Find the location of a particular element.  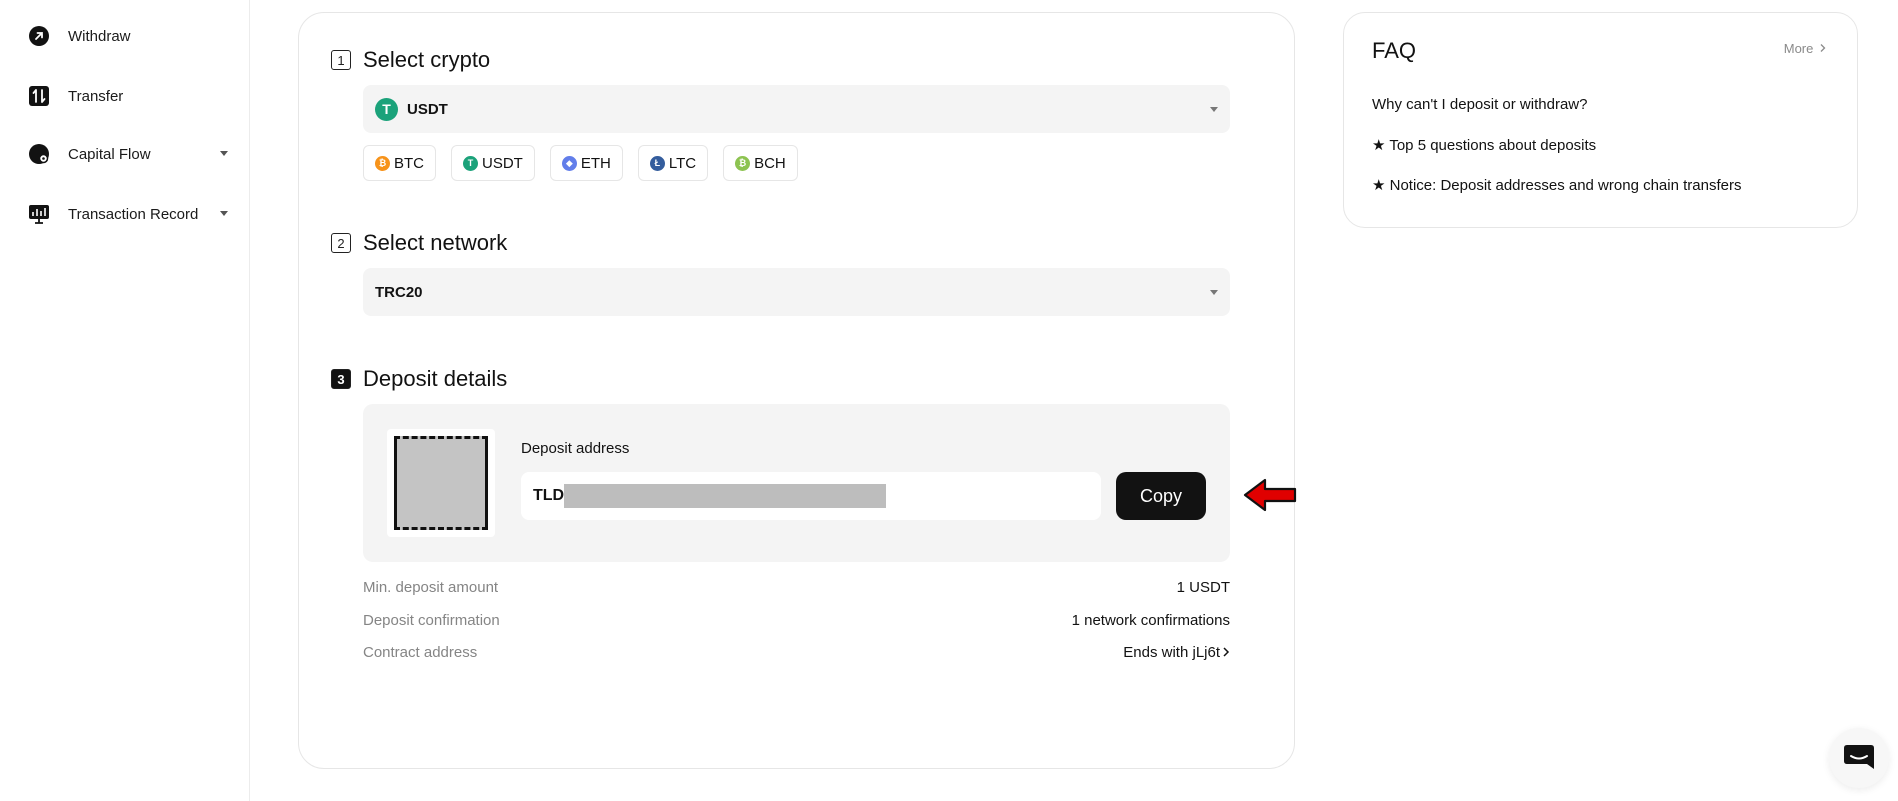

ltc-coin-icon: Ł is located at coordinates (657, 163).